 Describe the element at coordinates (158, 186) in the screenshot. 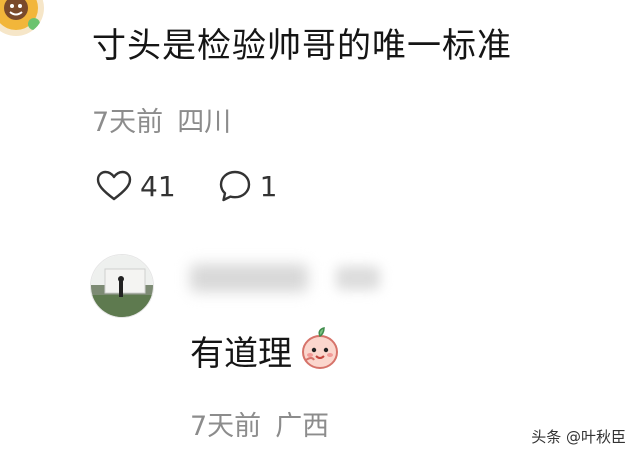

I see `like-count: 41` at that location.